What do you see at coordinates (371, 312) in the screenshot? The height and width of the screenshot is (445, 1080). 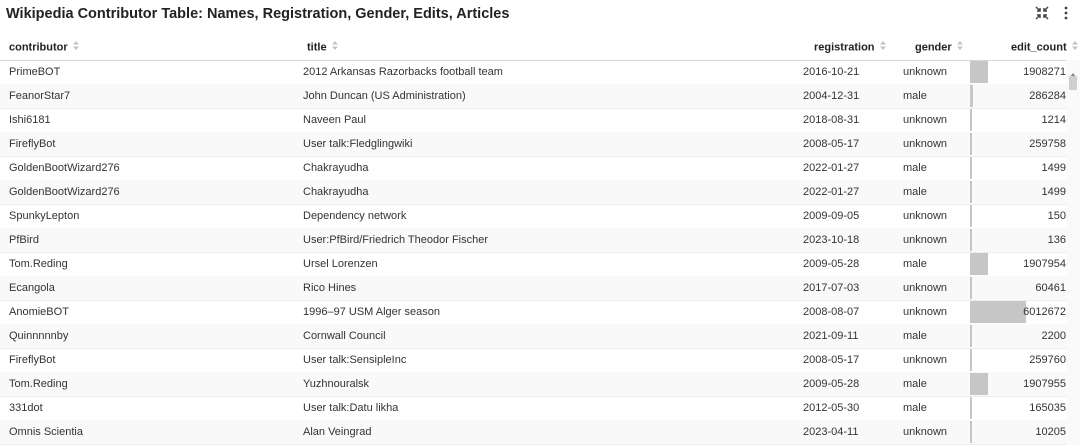 I see `cell-title: 1996–97 USM Alger season` at bounding box center [371, 312].